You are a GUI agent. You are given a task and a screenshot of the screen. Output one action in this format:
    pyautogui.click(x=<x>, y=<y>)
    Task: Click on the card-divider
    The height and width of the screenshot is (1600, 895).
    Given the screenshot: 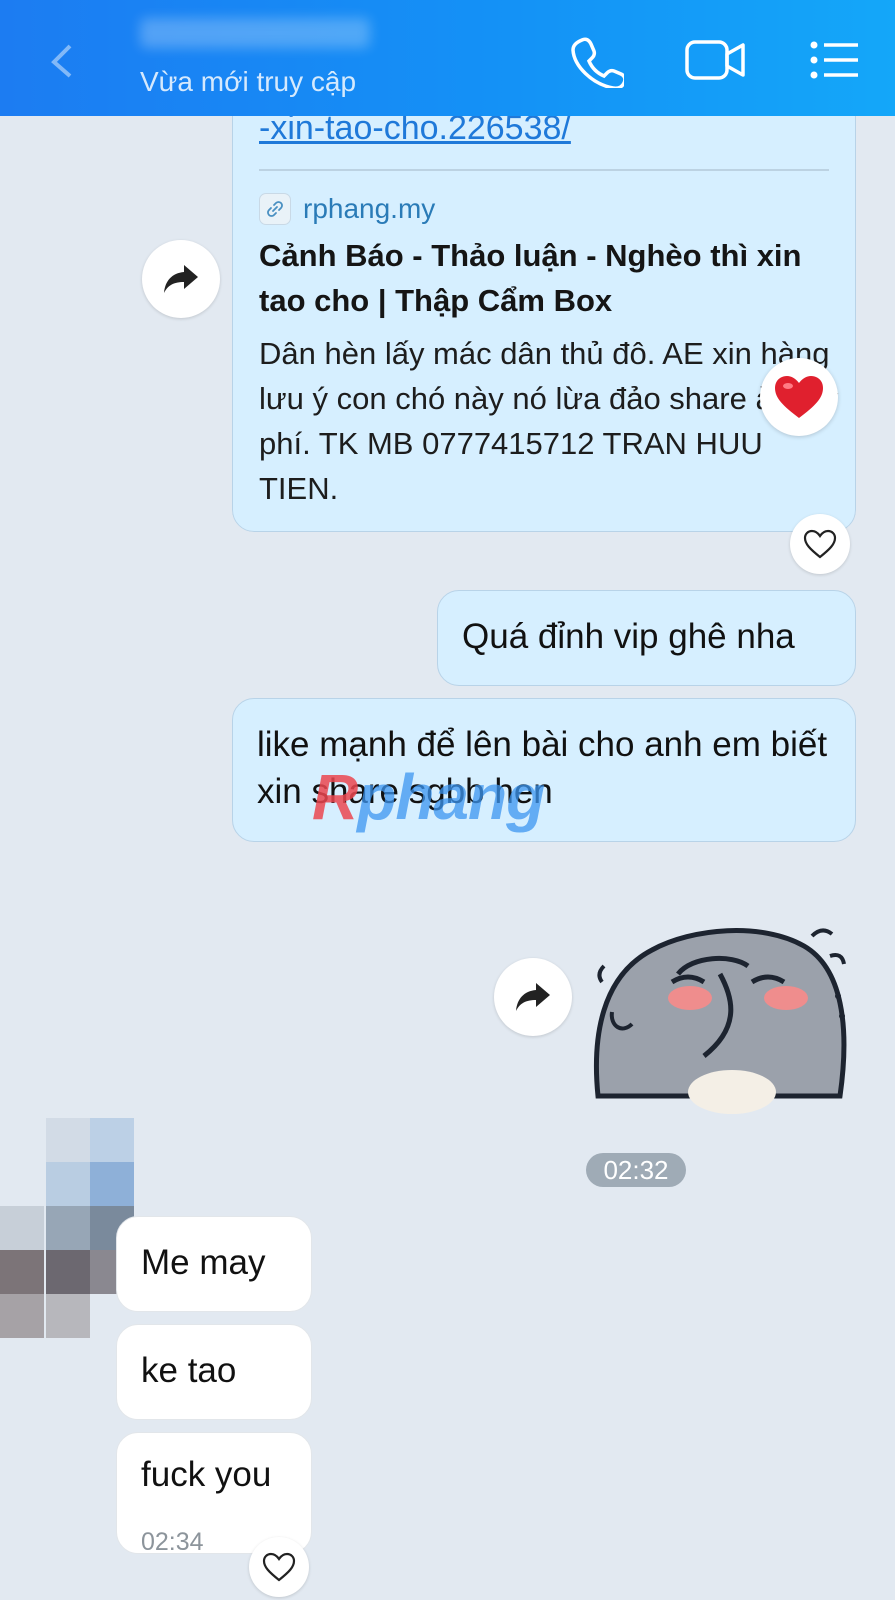 What is the action you would take?
    pyautogui.click(x=544, y=170)
    